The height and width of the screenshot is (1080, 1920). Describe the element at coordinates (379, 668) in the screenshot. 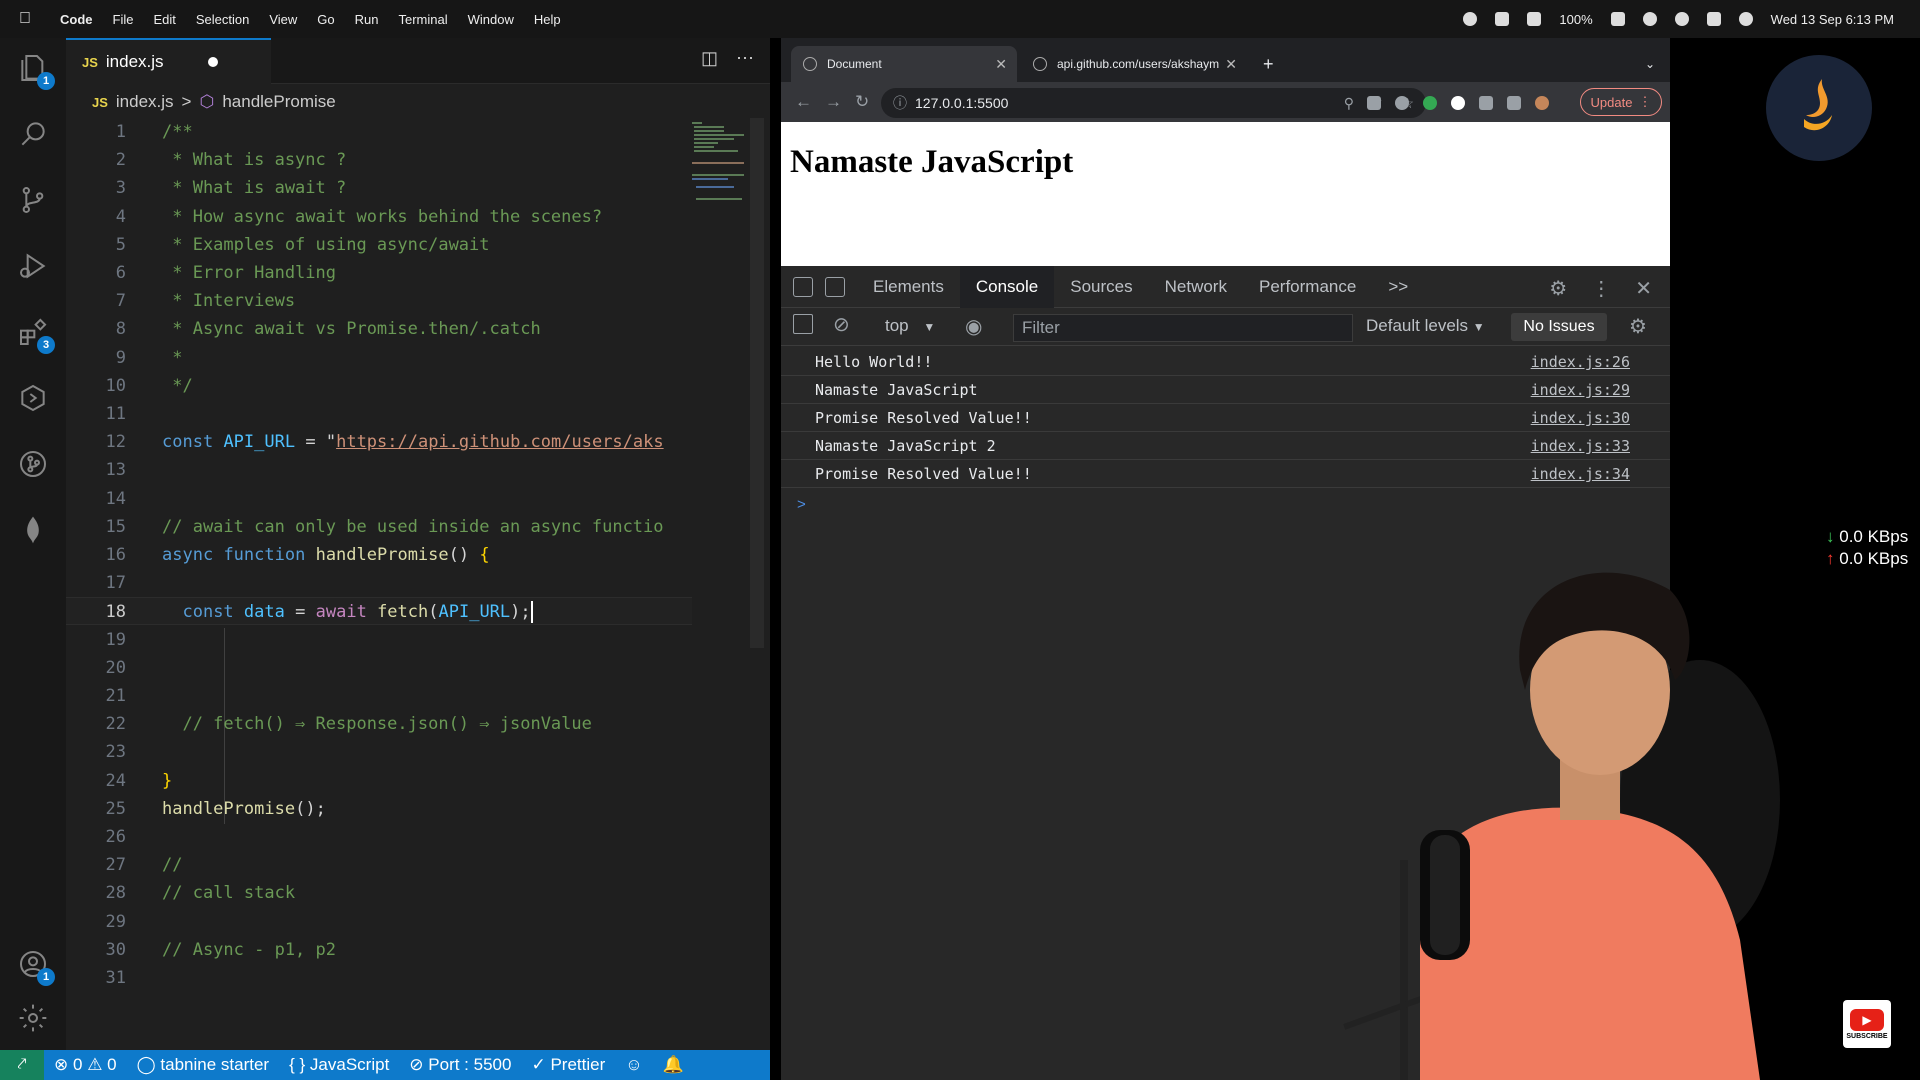

I see `code-line: 20` at that location.